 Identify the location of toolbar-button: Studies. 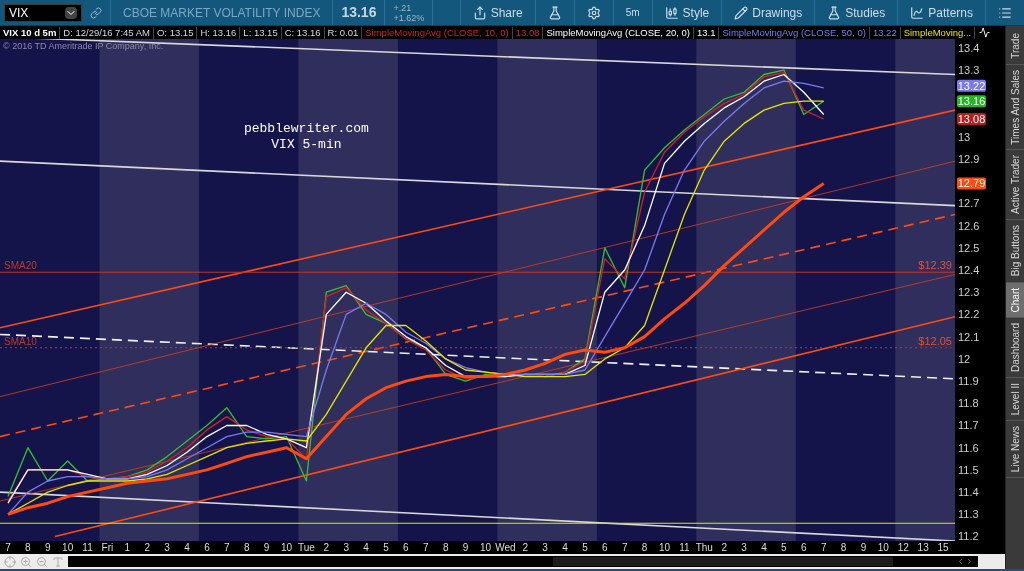
(856, 12).